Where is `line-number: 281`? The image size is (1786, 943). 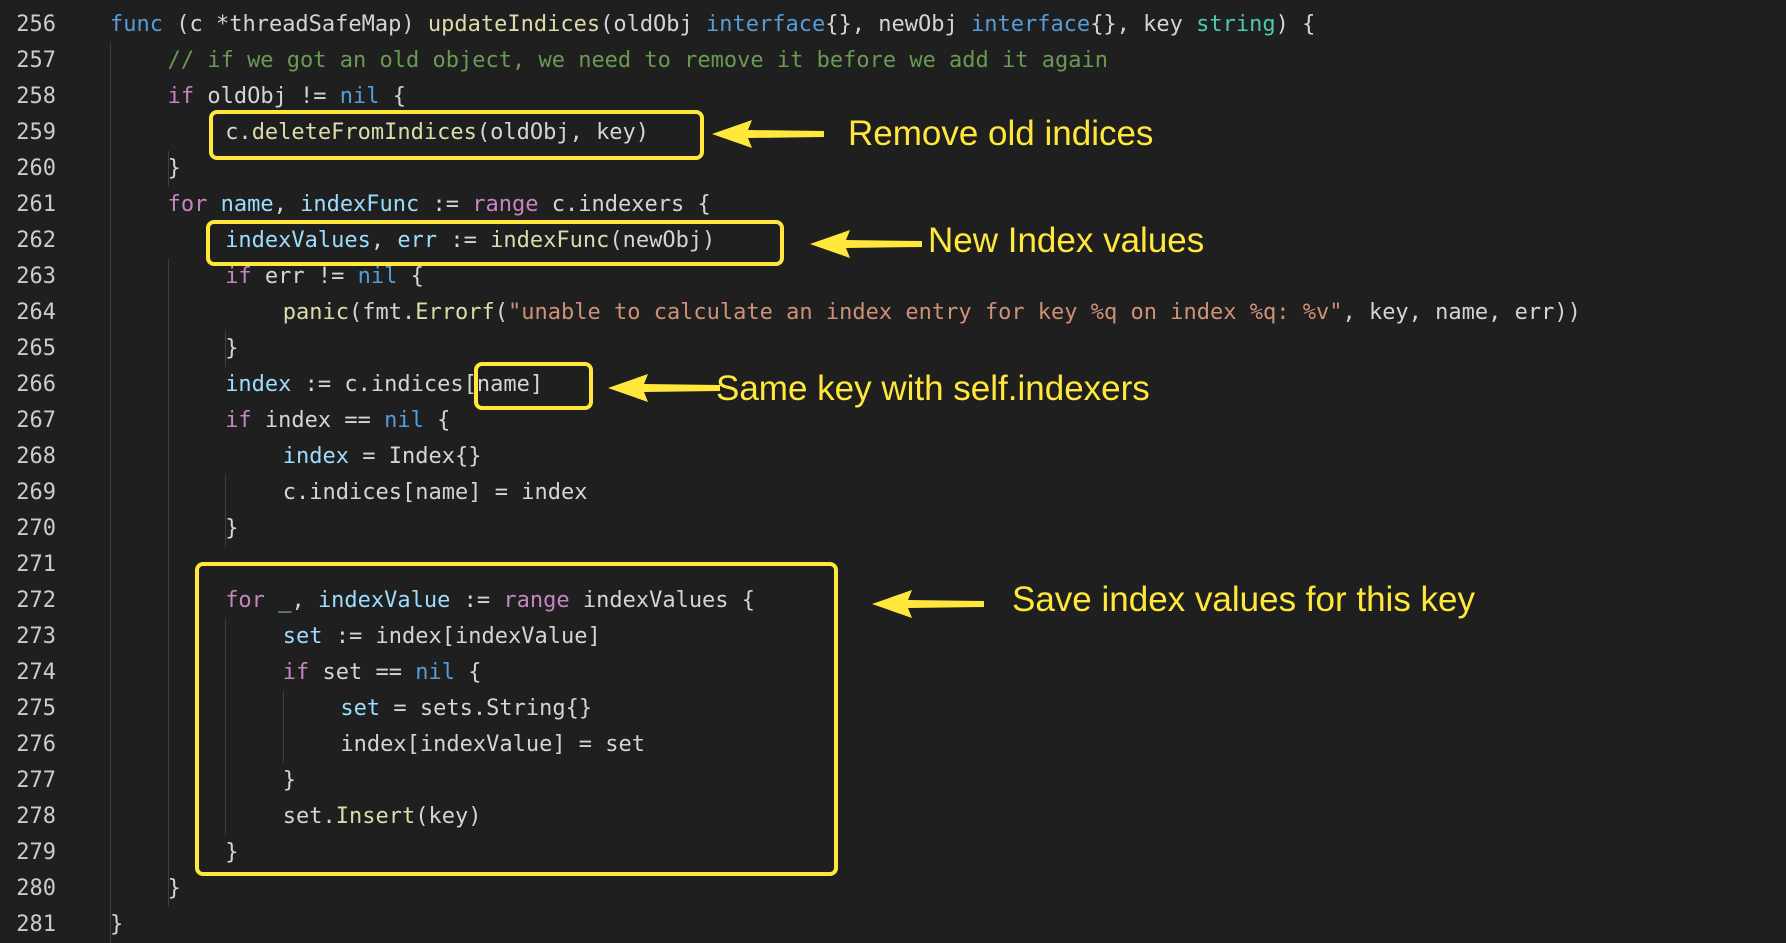 line-number: 281 is located at coordinates (36, 924).